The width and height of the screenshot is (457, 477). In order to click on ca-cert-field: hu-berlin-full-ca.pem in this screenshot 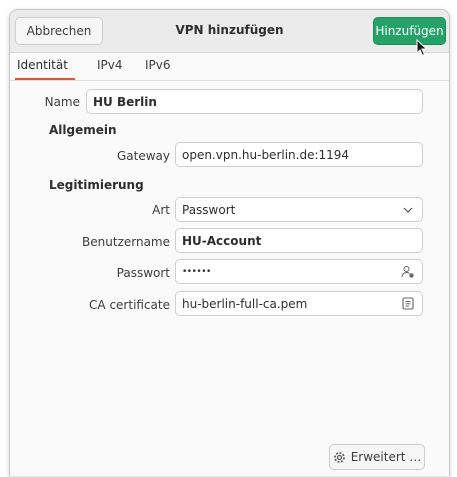, I will do `click(299, 303)`.